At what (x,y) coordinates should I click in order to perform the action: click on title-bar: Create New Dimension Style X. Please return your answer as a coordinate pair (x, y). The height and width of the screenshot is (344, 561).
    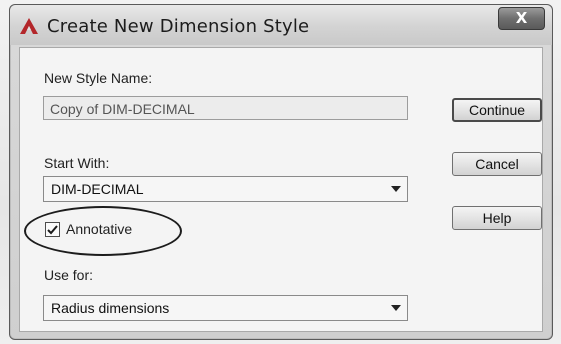
    Looking at the image, I should click on (281, 25).